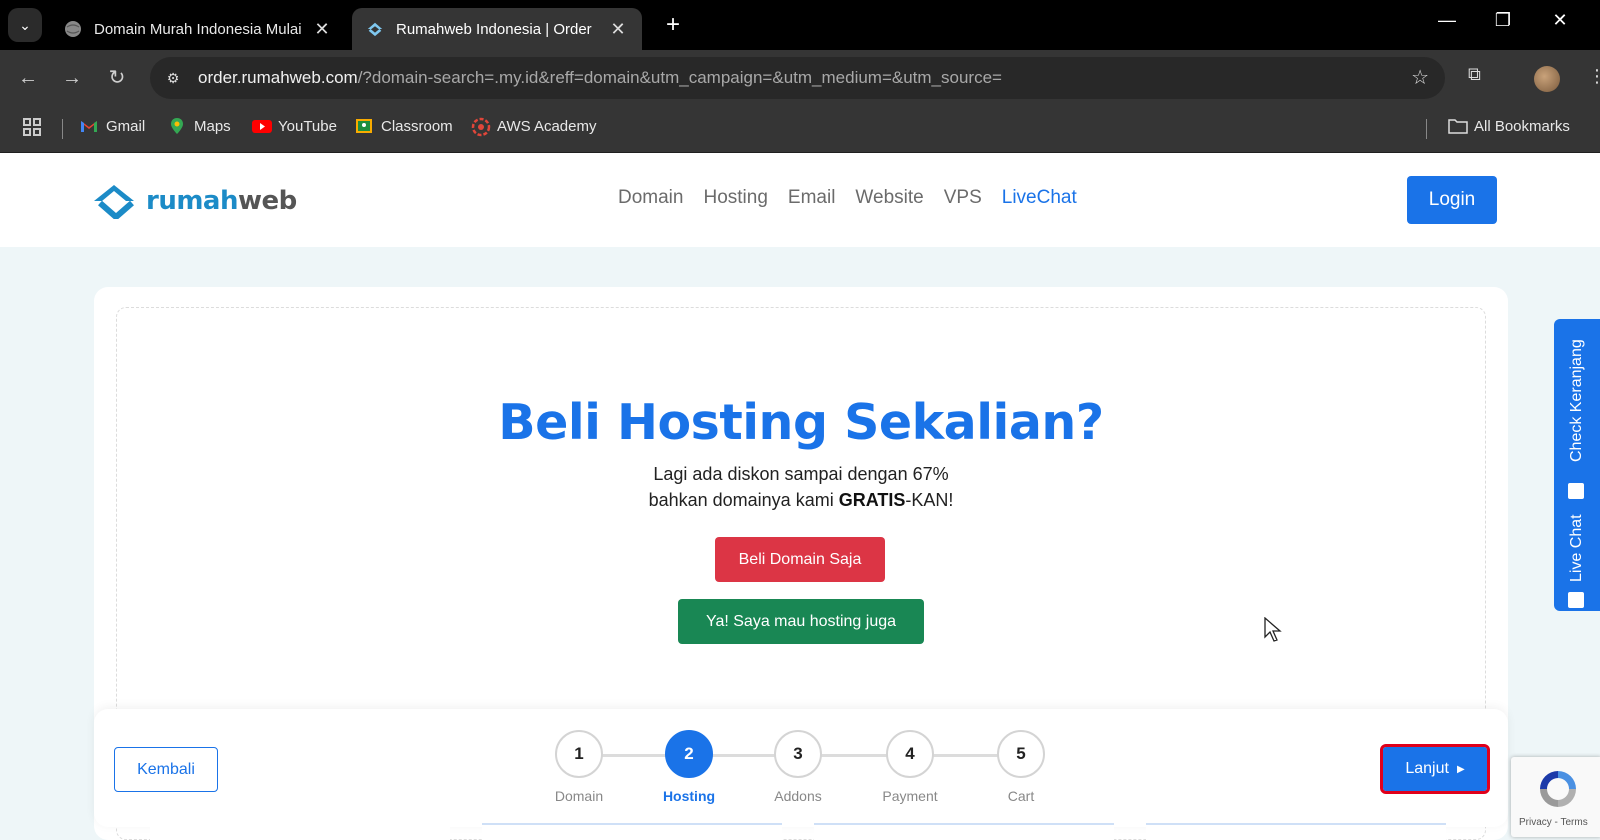 The height and width of the screenshot is (840, 1600). What do you see at coordinates (28, 78) in the screenshot?
I see `back-arrow-icon: ←` at bounding box center [28, 78].